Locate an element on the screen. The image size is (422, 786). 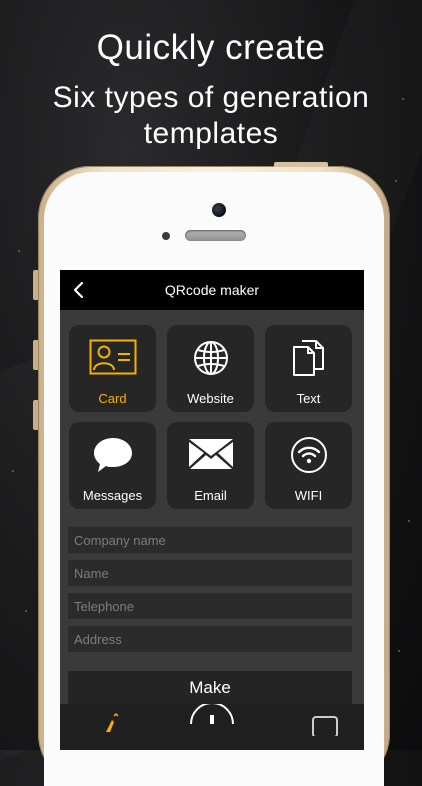
contact-card-icon is located at coordinates (112, 357).